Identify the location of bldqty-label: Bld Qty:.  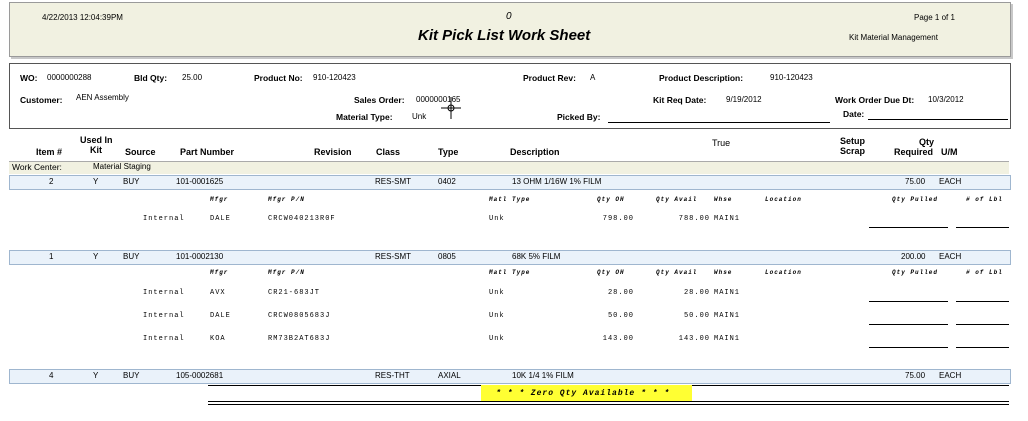
(151, 78).